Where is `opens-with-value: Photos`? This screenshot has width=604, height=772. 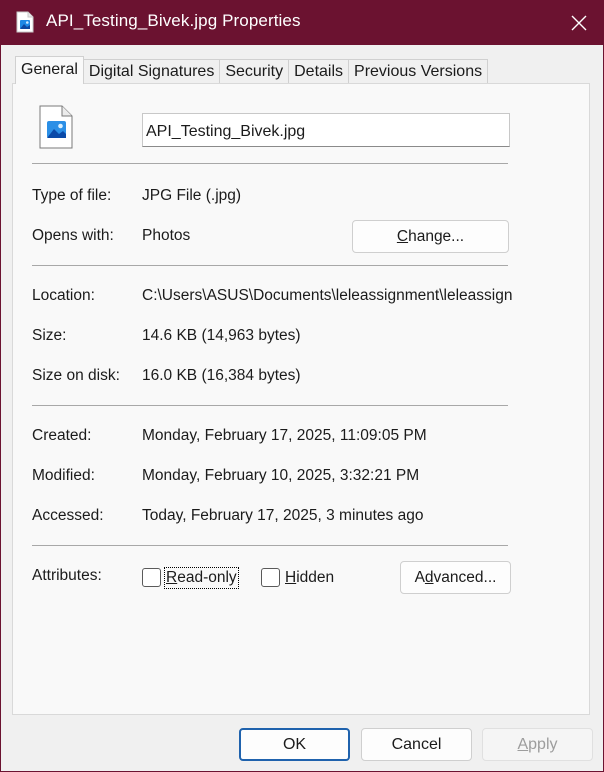 opens-with-value: Photos is located at coordinates (166, 235).